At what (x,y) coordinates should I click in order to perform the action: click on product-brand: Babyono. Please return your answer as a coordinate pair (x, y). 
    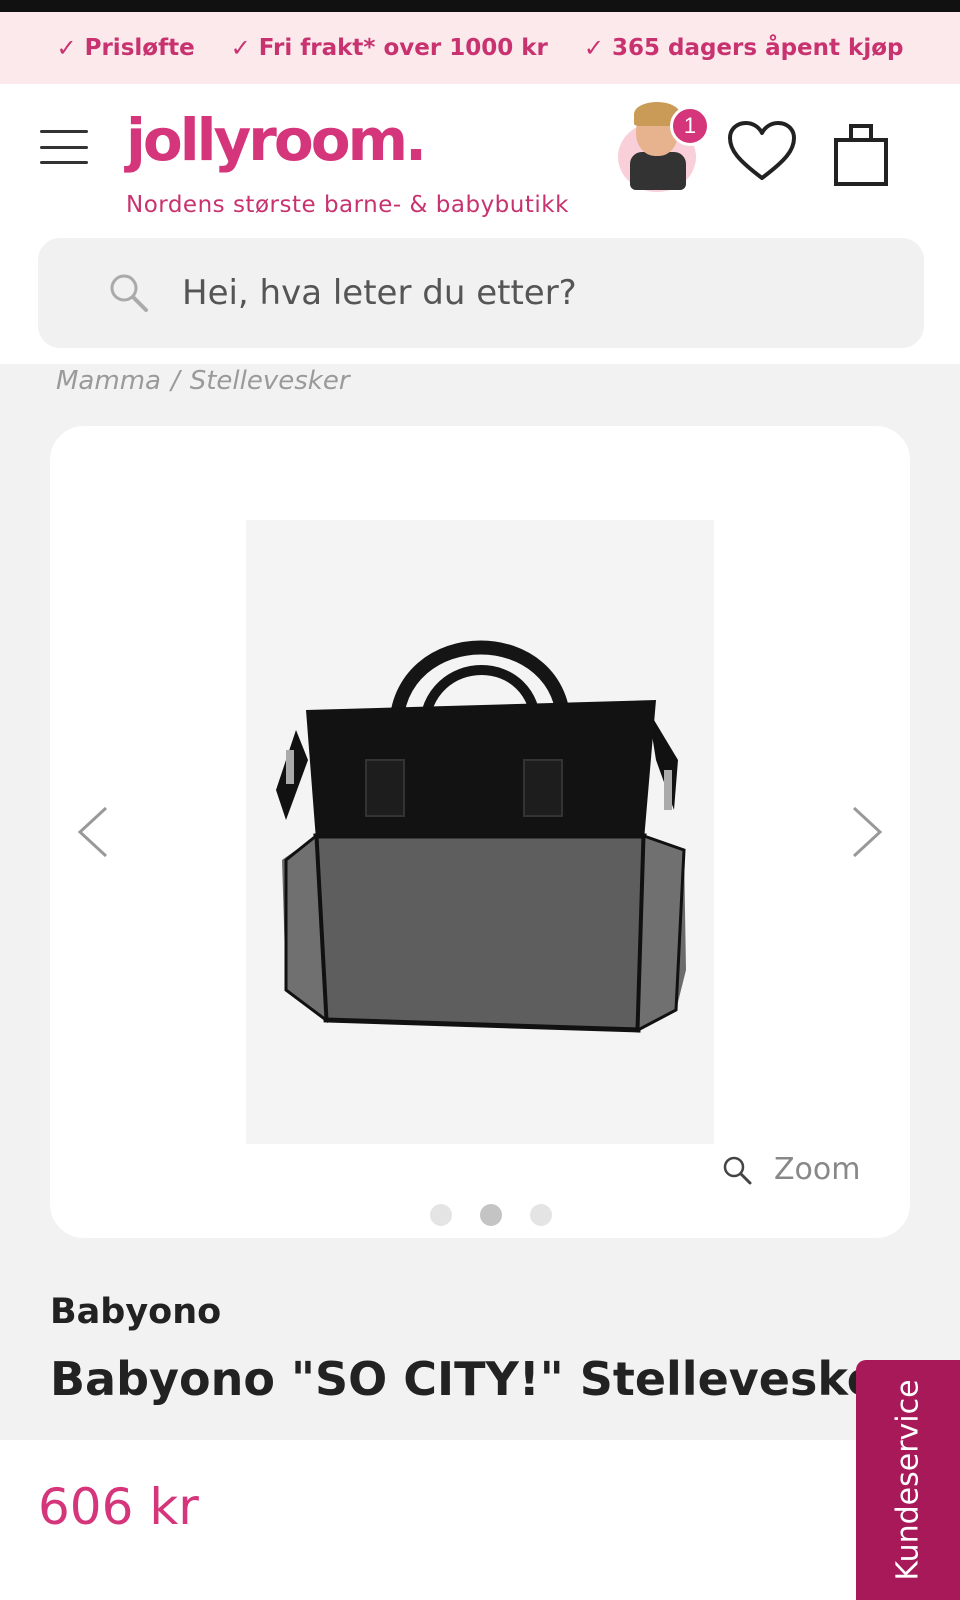
    Looking at the image, I should click on (135, 1312).